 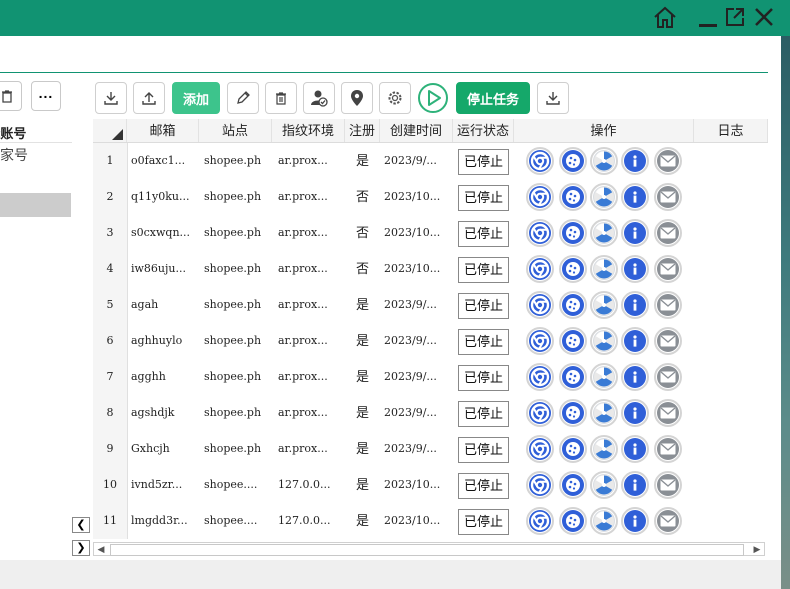 I want to click on stop-task-button: 停止任务, so click(x=493, y=98).